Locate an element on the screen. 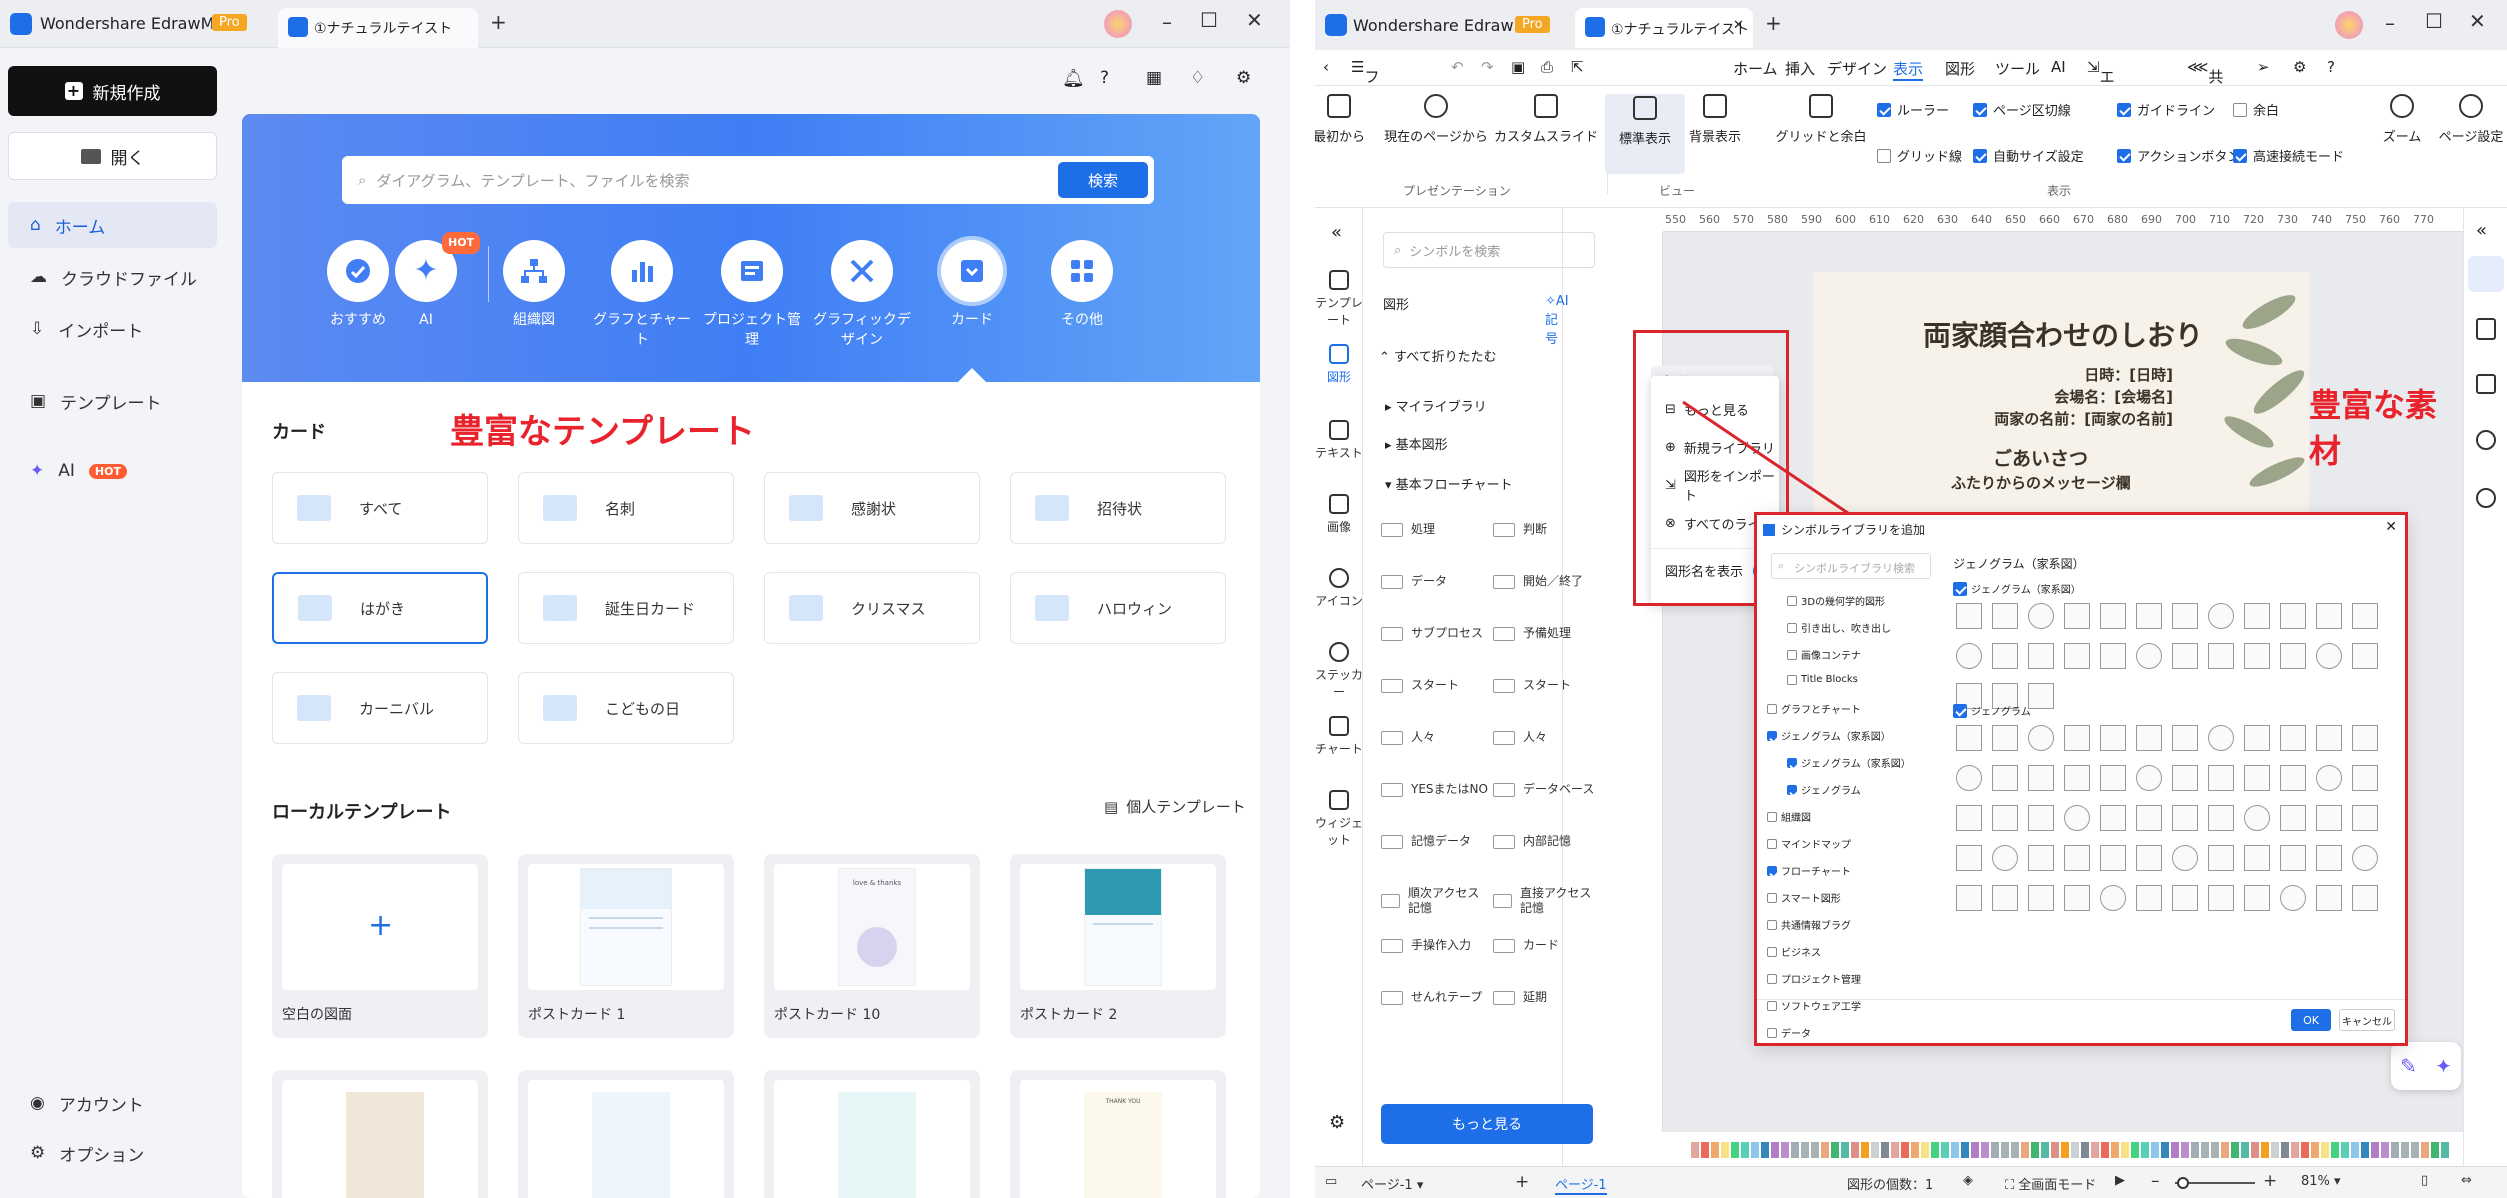  card-label: ハロウィン is located at coordinates (1135, 608).